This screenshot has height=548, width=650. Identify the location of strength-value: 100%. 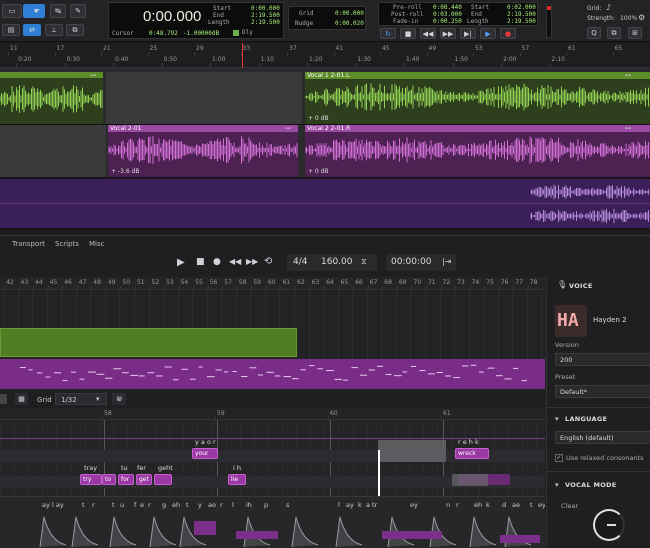
(628, 18).